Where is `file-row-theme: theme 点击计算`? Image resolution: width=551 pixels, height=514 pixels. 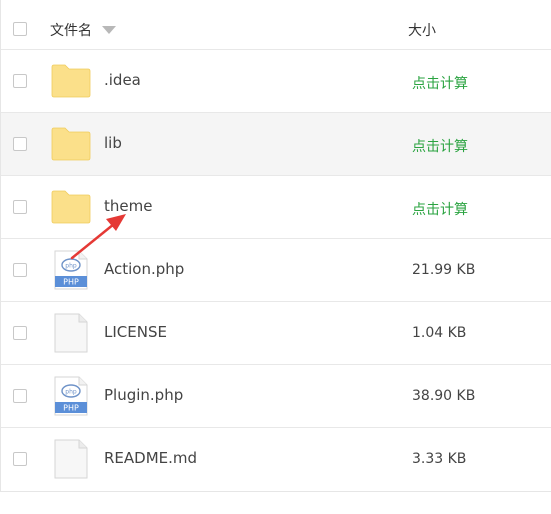 file-row-theme: theme 点击计算 is located at coordinates (276, 207).